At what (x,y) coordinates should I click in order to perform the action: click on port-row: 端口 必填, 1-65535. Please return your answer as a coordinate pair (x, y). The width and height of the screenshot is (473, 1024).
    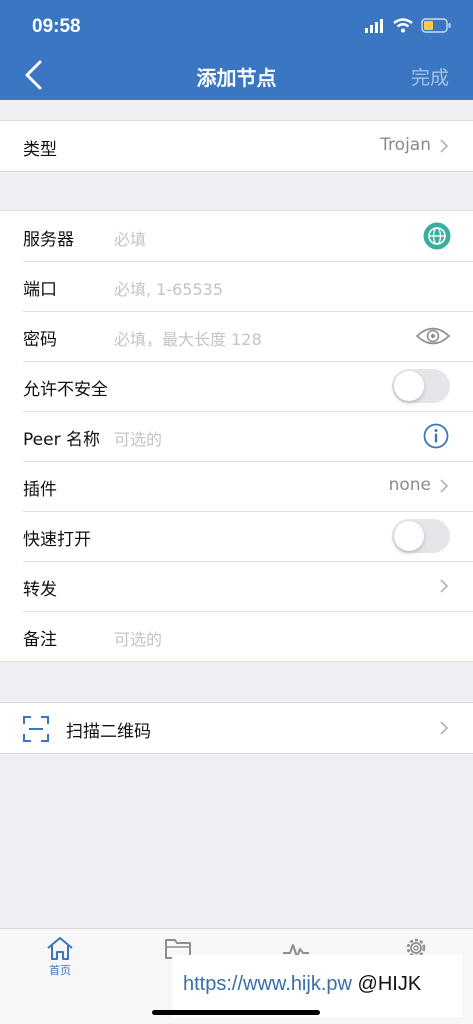
    Looking at the image, I should click on (236, 286).